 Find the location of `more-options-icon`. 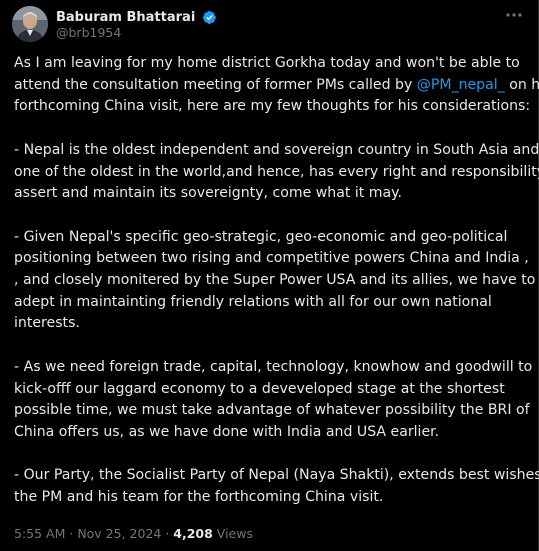

more-options-icon is located at coordinates (514, 15).